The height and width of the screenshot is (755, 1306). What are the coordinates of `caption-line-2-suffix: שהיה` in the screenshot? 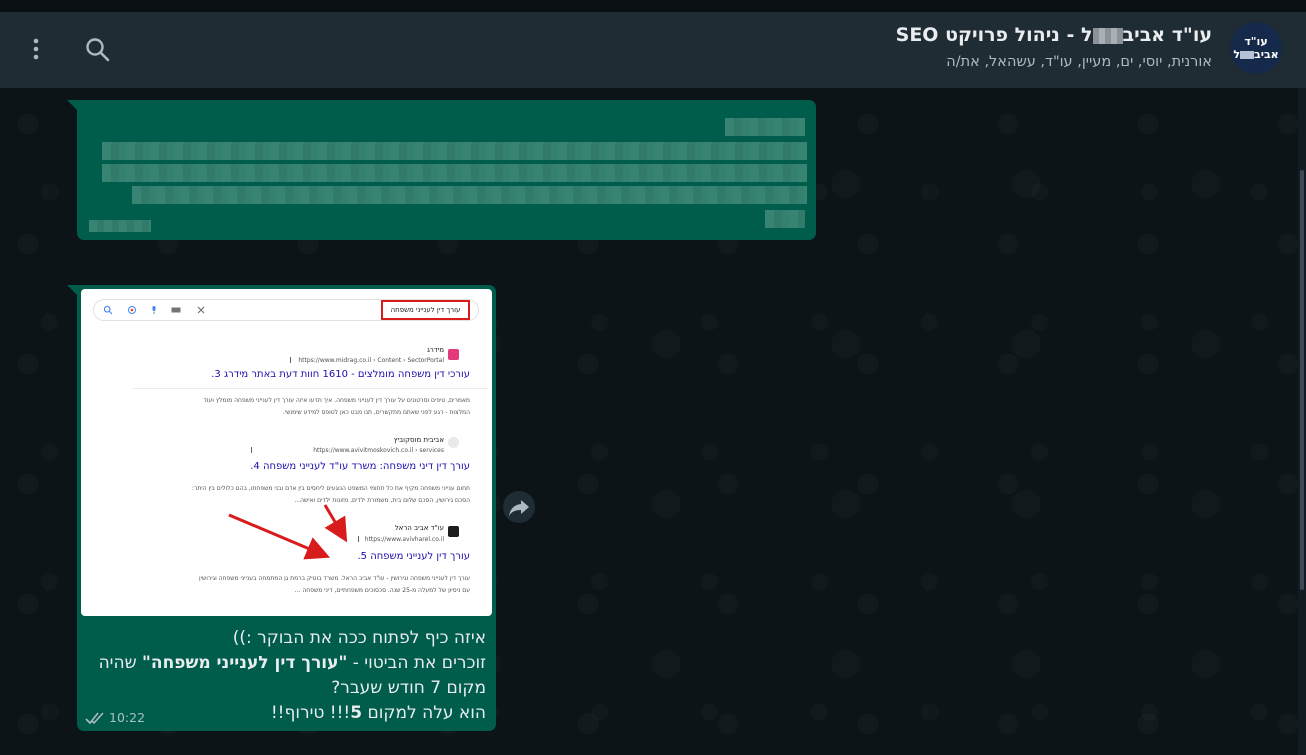 It's located at (120, 663).